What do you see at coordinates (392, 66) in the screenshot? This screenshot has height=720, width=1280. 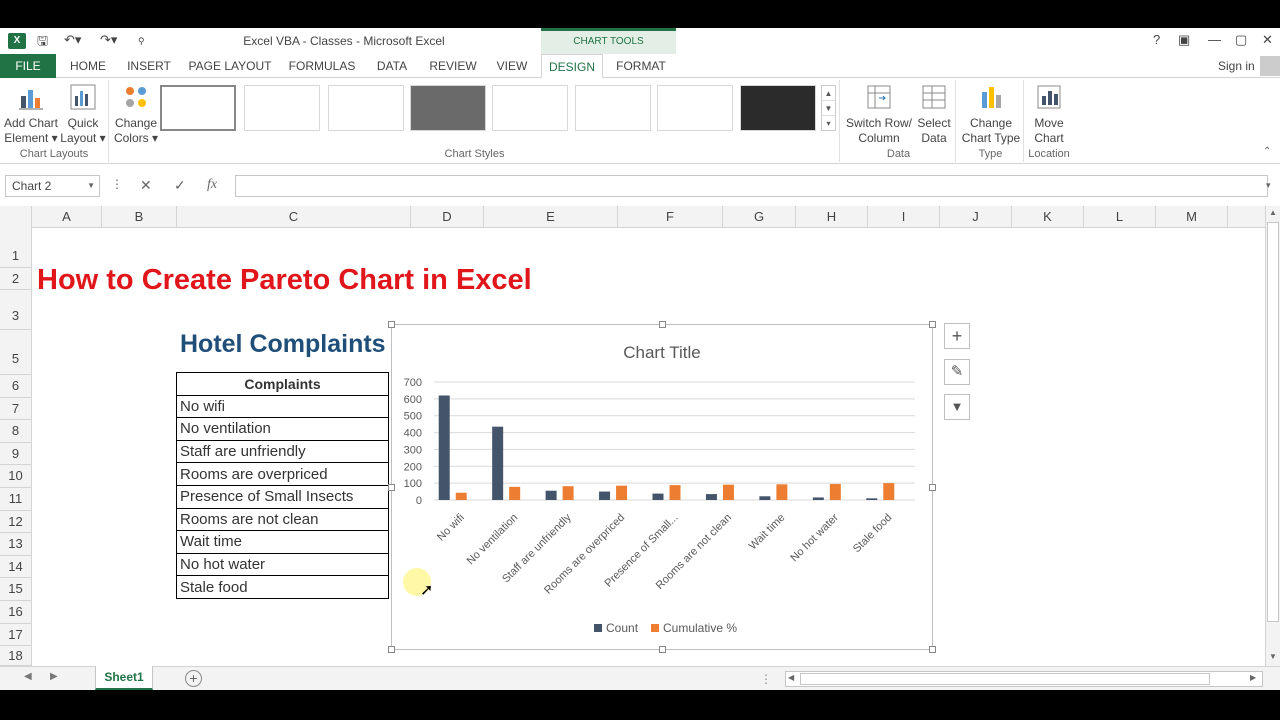 I see `tab-data: DATA` at bounding box center [392, 66].